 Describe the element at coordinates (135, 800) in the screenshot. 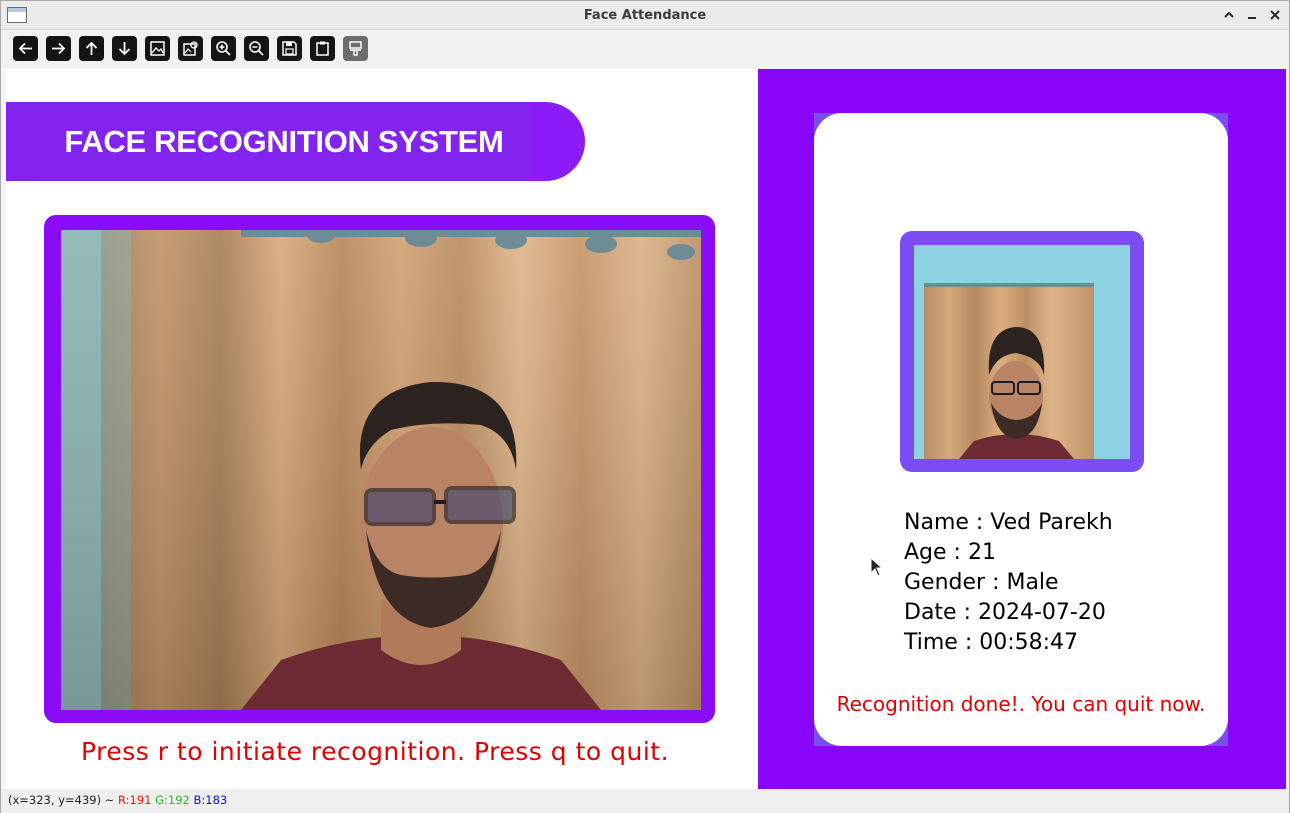

I see `pixel-red-value: R:191` at that location.